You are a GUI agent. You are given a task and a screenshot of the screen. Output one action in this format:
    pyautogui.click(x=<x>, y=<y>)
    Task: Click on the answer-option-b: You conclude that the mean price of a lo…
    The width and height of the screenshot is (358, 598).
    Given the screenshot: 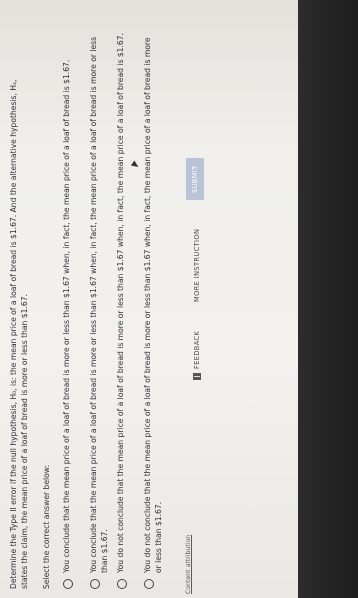 What is the action you would take?
    pyautogui.click(x=99, y=309)
    